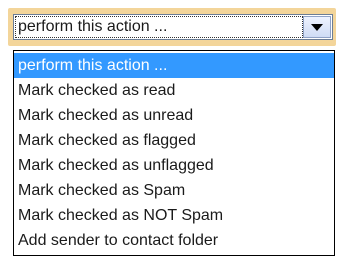 This screenshot has height=258, width=339. Describe the element at coordinates (174, 240) in the screenshot. I see `option-add-sender-to-contact-folder: Add sender to contact folder` at that location.